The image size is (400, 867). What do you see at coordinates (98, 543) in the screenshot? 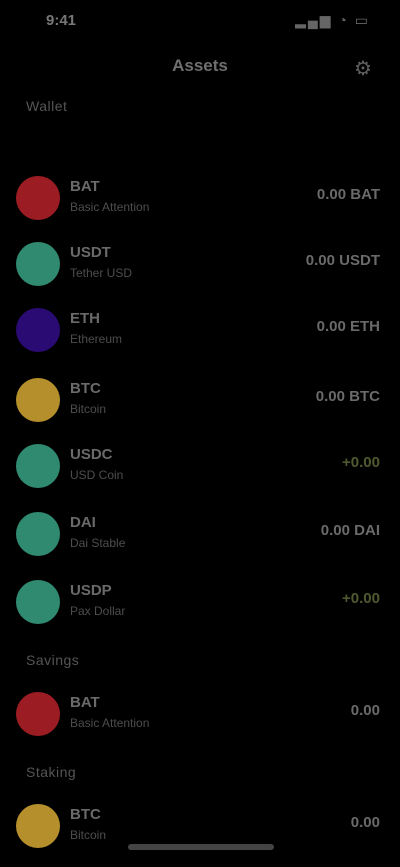
I see `asset-name: Dai Stable` at bounding box center [98, 543].